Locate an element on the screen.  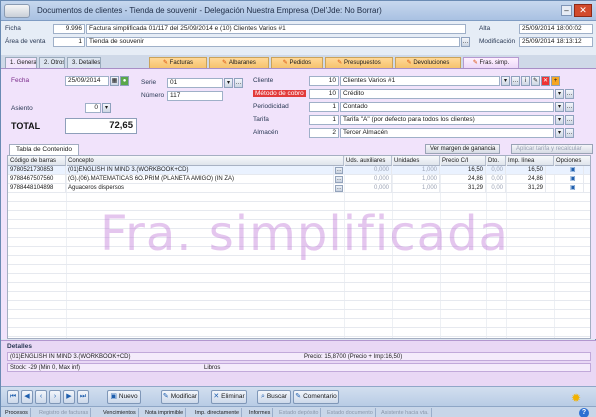
metodo-code-field: 10 is located at coordinates (324, 94).